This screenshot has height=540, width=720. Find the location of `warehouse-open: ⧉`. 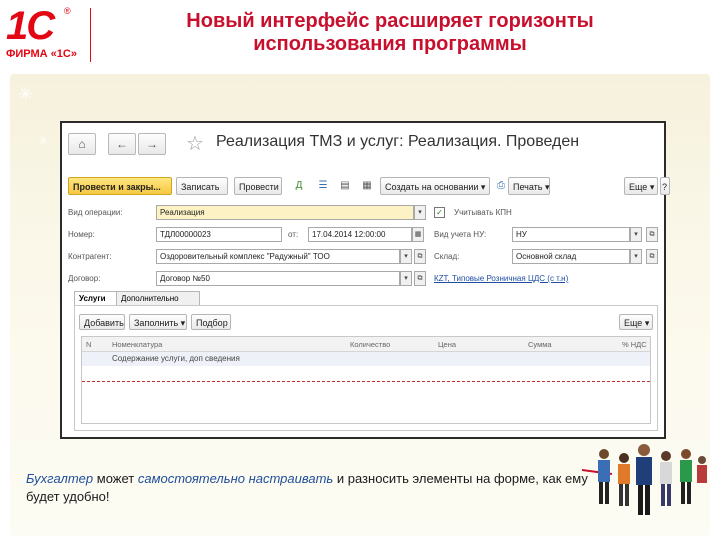

warehouse-open: ⧉ is located at coordinates (652, 256).